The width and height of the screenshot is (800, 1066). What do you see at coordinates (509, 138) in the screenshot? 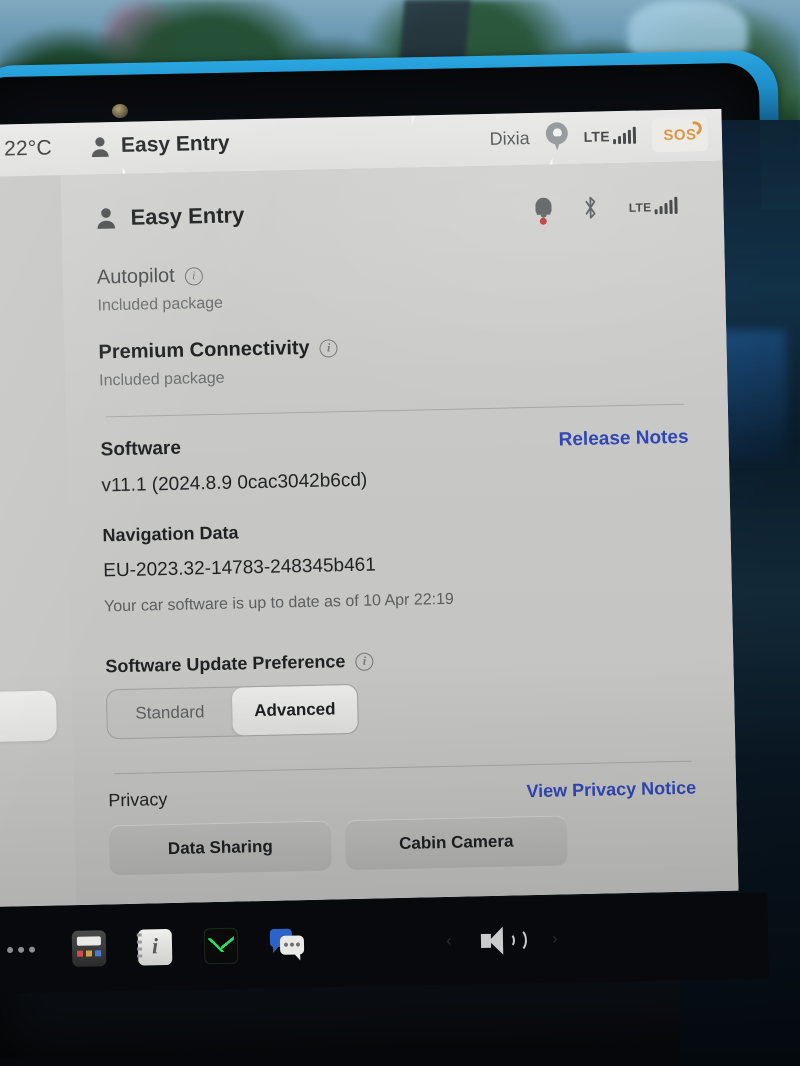
I see `location-name: Dixia` at bounding box center [509, 138].